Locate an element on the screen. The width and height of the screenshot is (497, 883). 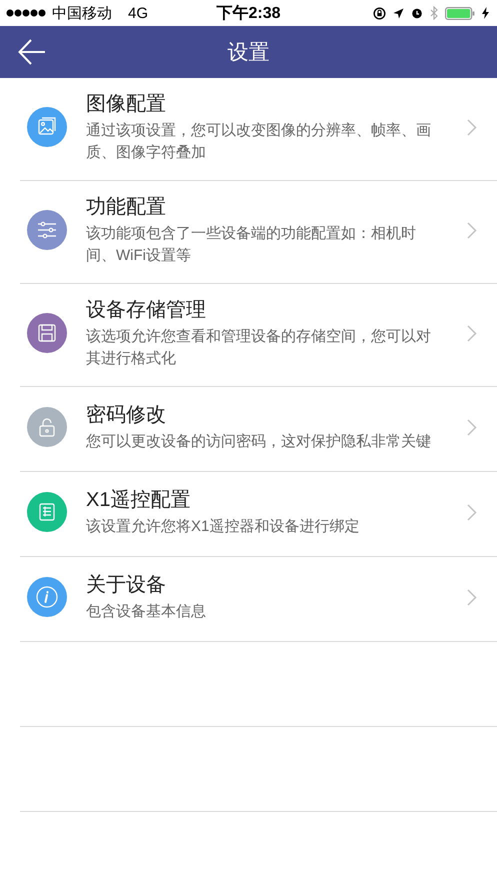
settings-item: 功能配置 该功能项包含了一些设备端的功能配置如：相机时间、WiFi设置等 is located at coordinates (258, 232).